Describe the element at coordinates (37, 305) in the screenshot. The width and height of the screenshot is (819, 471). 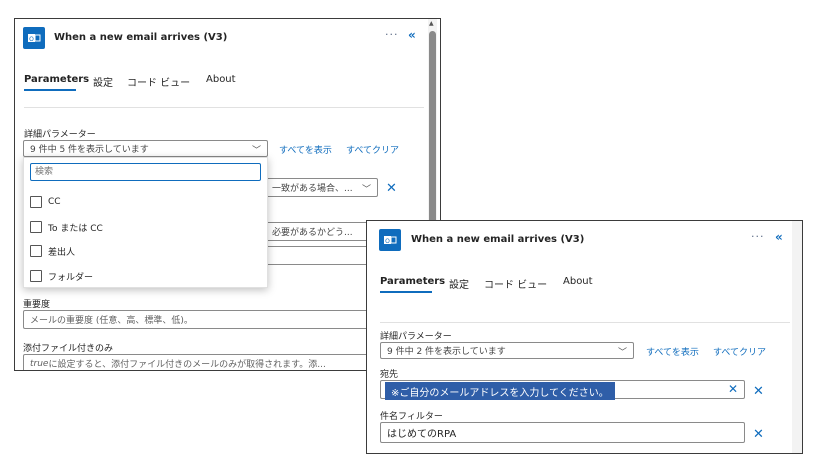
I see `importance-label: 重要度` at that location.